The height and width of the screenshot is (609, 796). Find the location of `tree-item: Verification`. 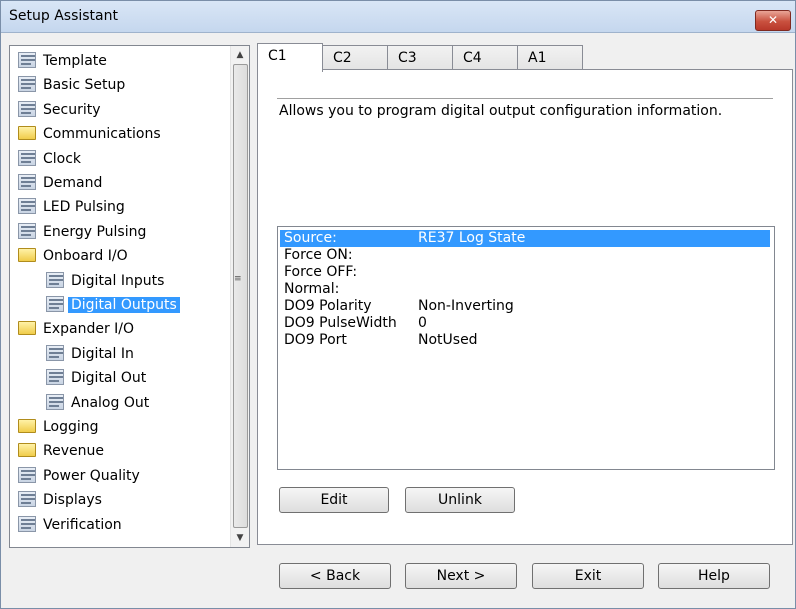

tree-item: Verification is located at coordinates (71, 525).